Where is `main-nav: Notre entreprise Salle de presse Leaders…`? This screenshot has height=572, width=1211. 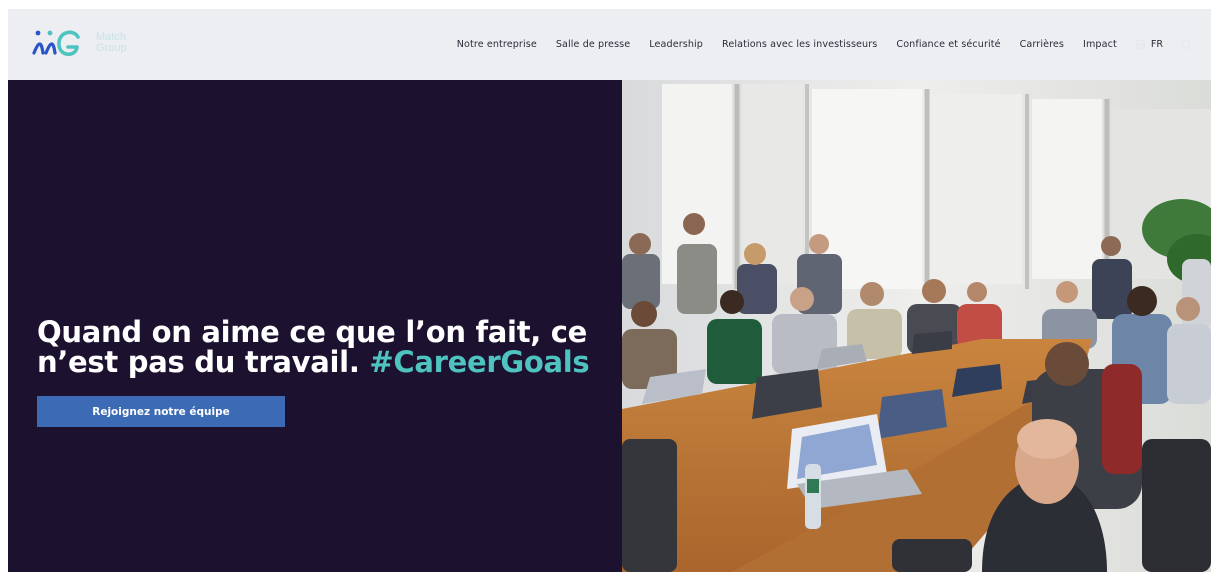 main-nav: Notre entreprise Salle de presse Leaders… is located at coordinates (824, 44).